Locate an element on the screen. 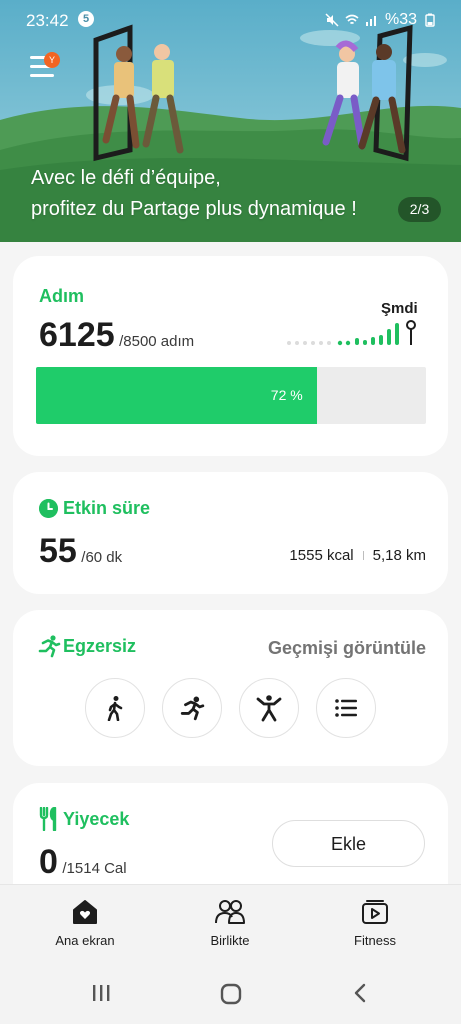  distance-value: 5,18 km is located at coordinates (399, 555).